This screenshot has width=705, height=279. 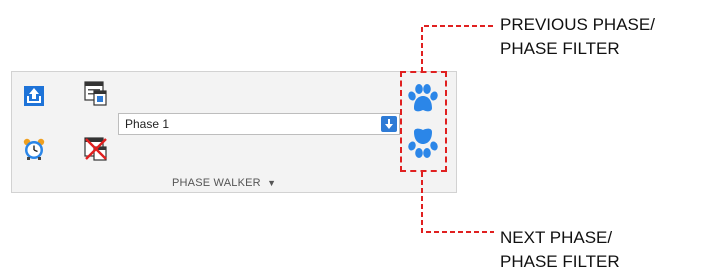 What do you see at coordinates (34, 96) in the screenshot?
I see `export-up-icon` at bounding box center [34, 96].